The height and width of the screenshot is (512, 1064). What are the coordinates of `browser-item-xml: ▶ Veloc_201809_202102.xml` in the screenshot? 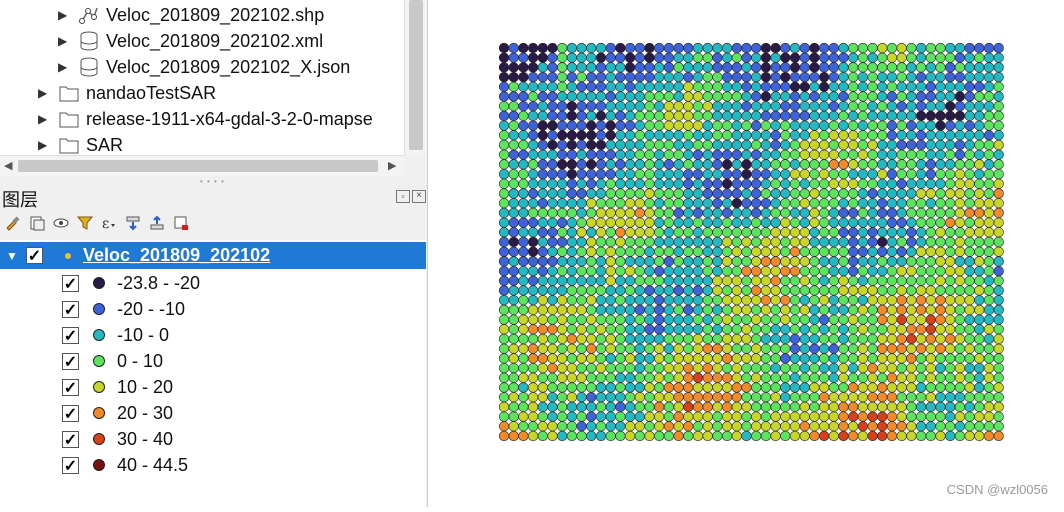 It's located at (190, 41).